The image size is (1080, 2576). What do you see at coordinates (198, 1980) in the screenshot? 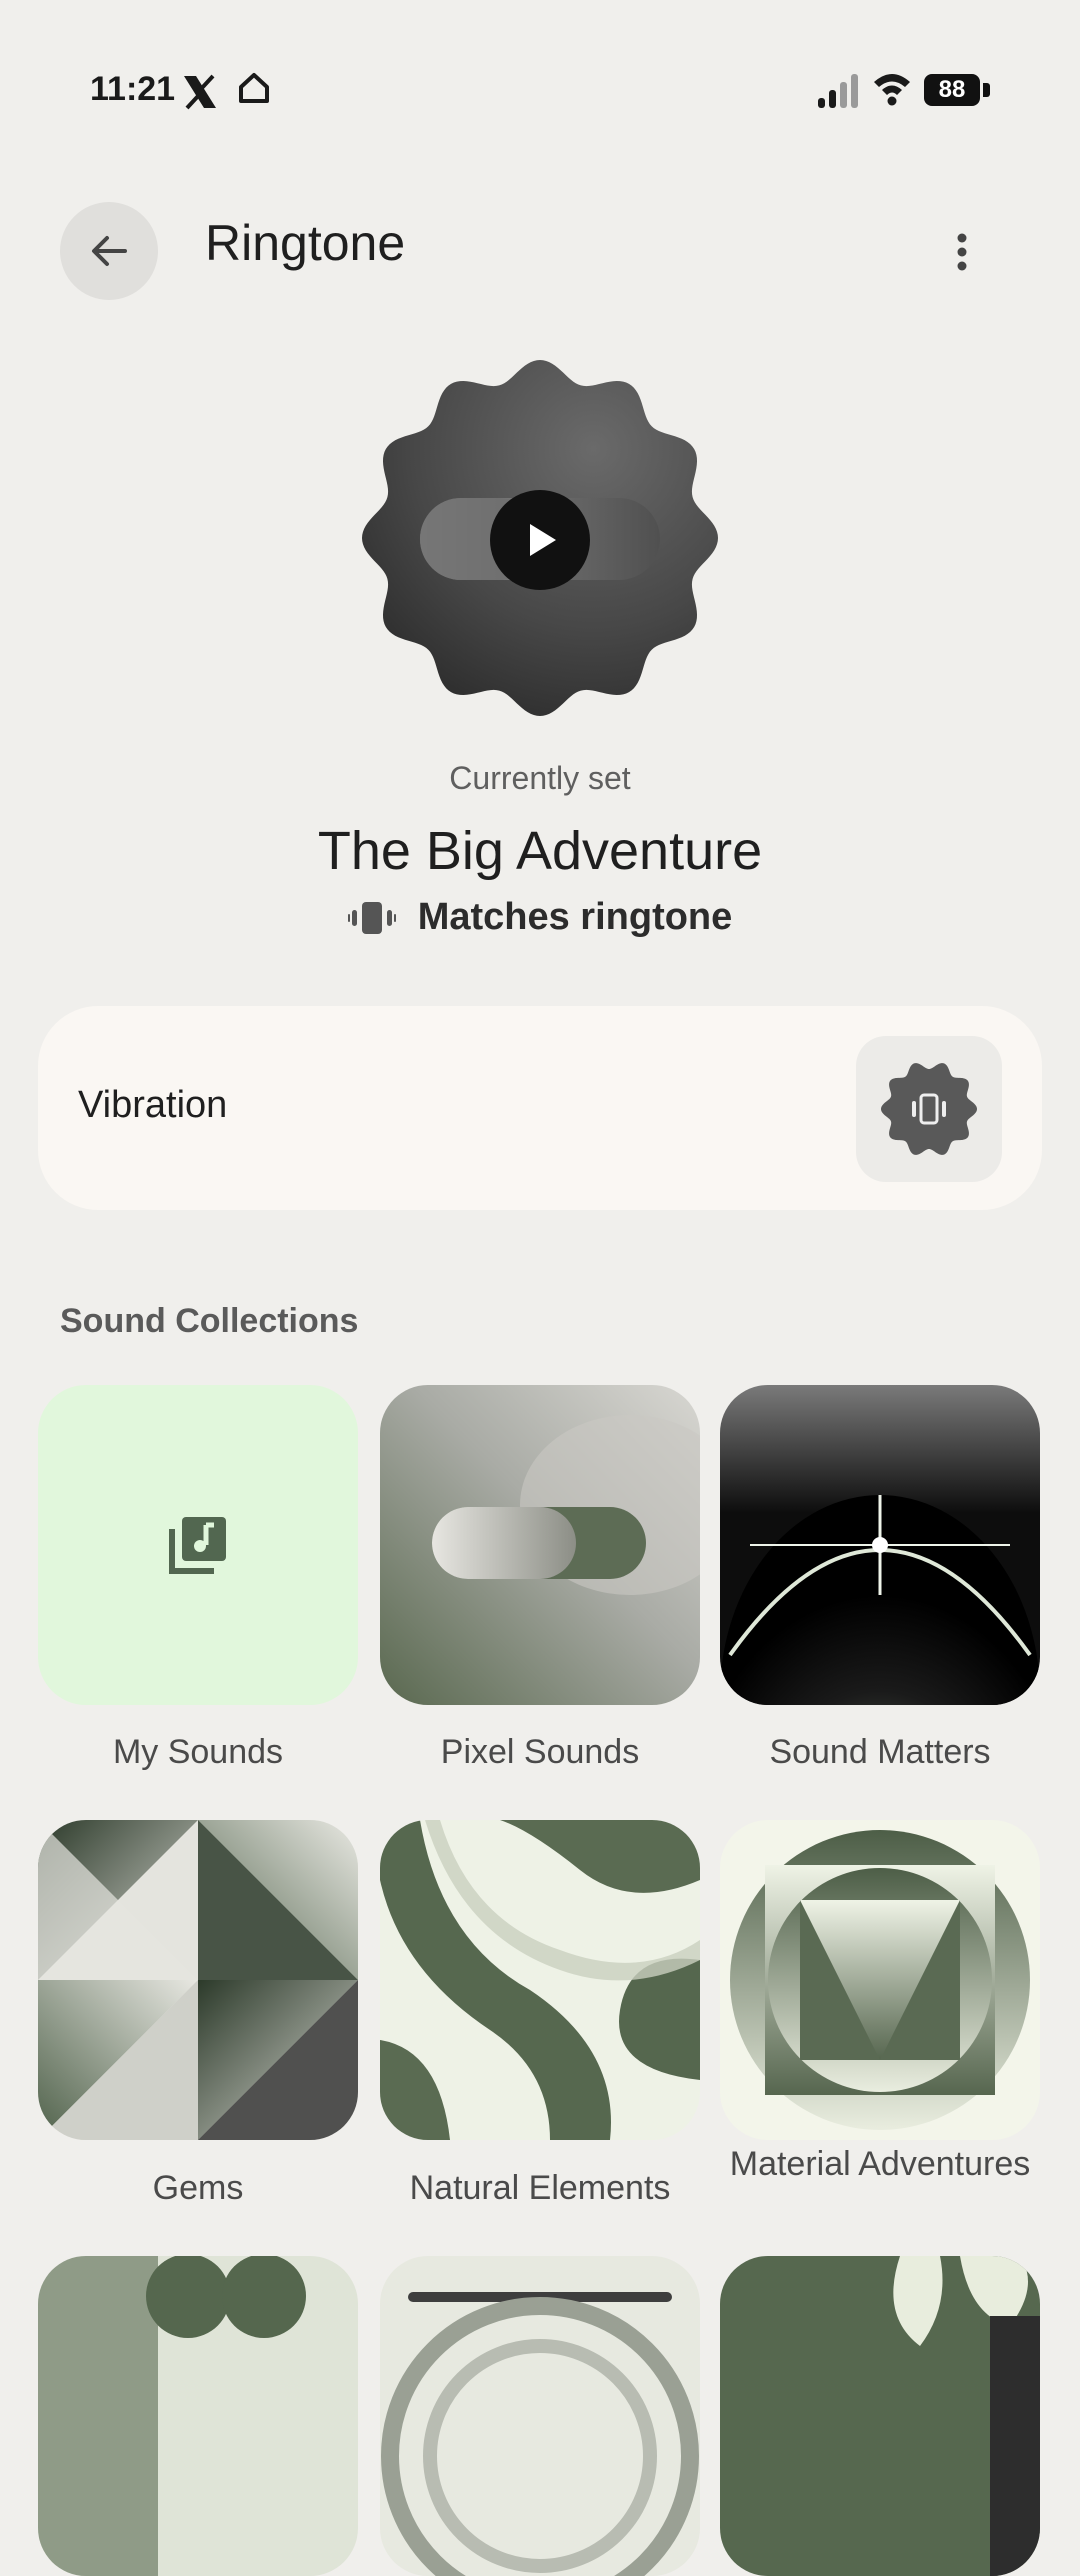
I see `gems-tile` at bounding box center [198, 1980].